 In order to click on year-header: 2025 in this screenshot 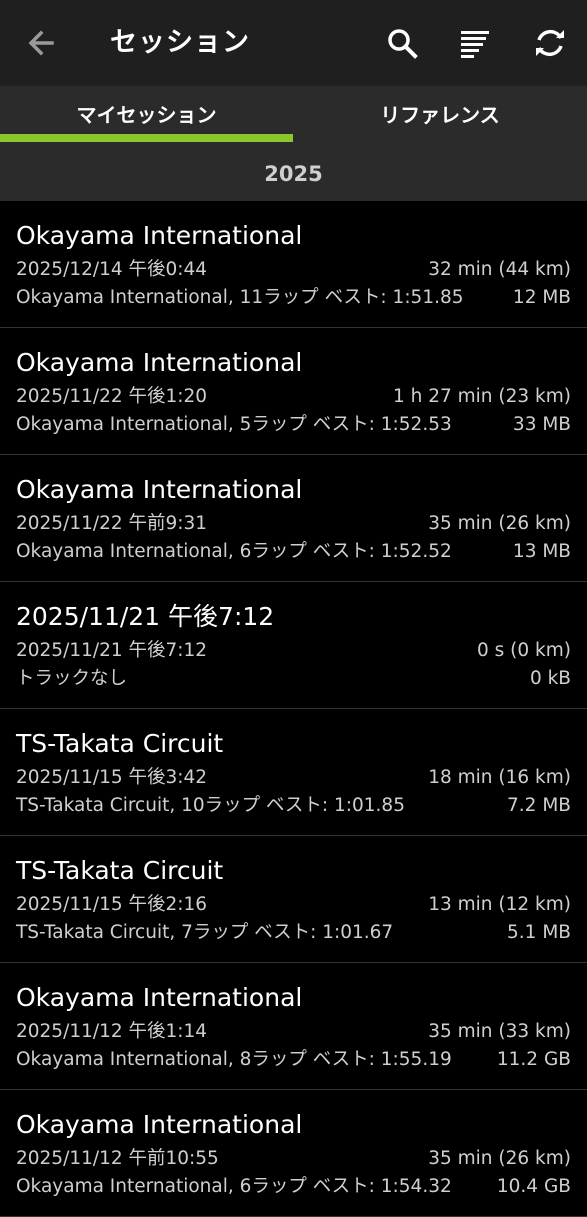, I will do `click(293, 174)`.